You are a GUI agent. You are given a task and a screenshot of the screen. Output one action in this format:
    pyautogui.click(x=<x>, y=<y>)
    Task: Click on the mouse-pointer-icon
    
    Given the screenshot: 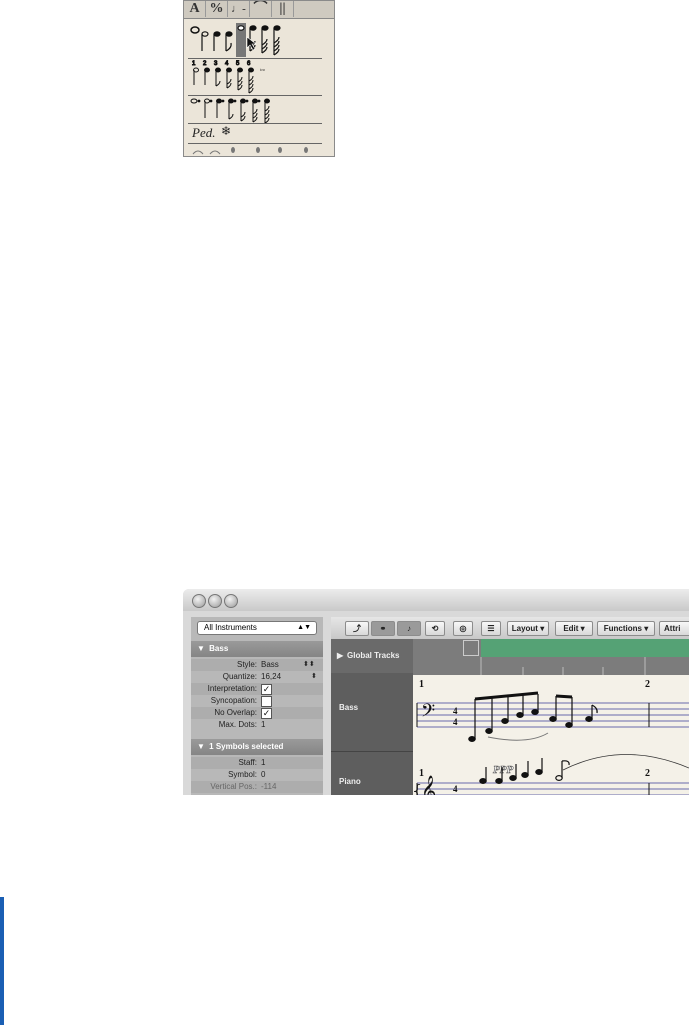 What is the action you would take?
    pyautogui.click(x=251, y=43)
    